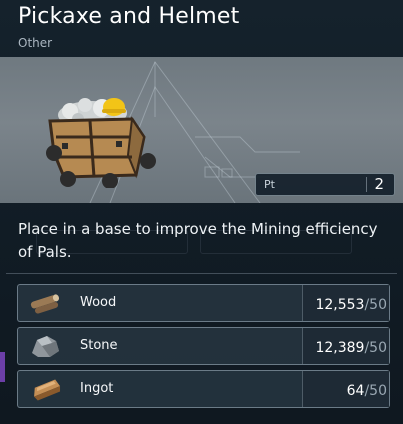 This screenshot has width=403, height=424. What do you see at coordinates (366, 184) in the screenshot?
I see `pt-divider` at bounding box center [366, 184].